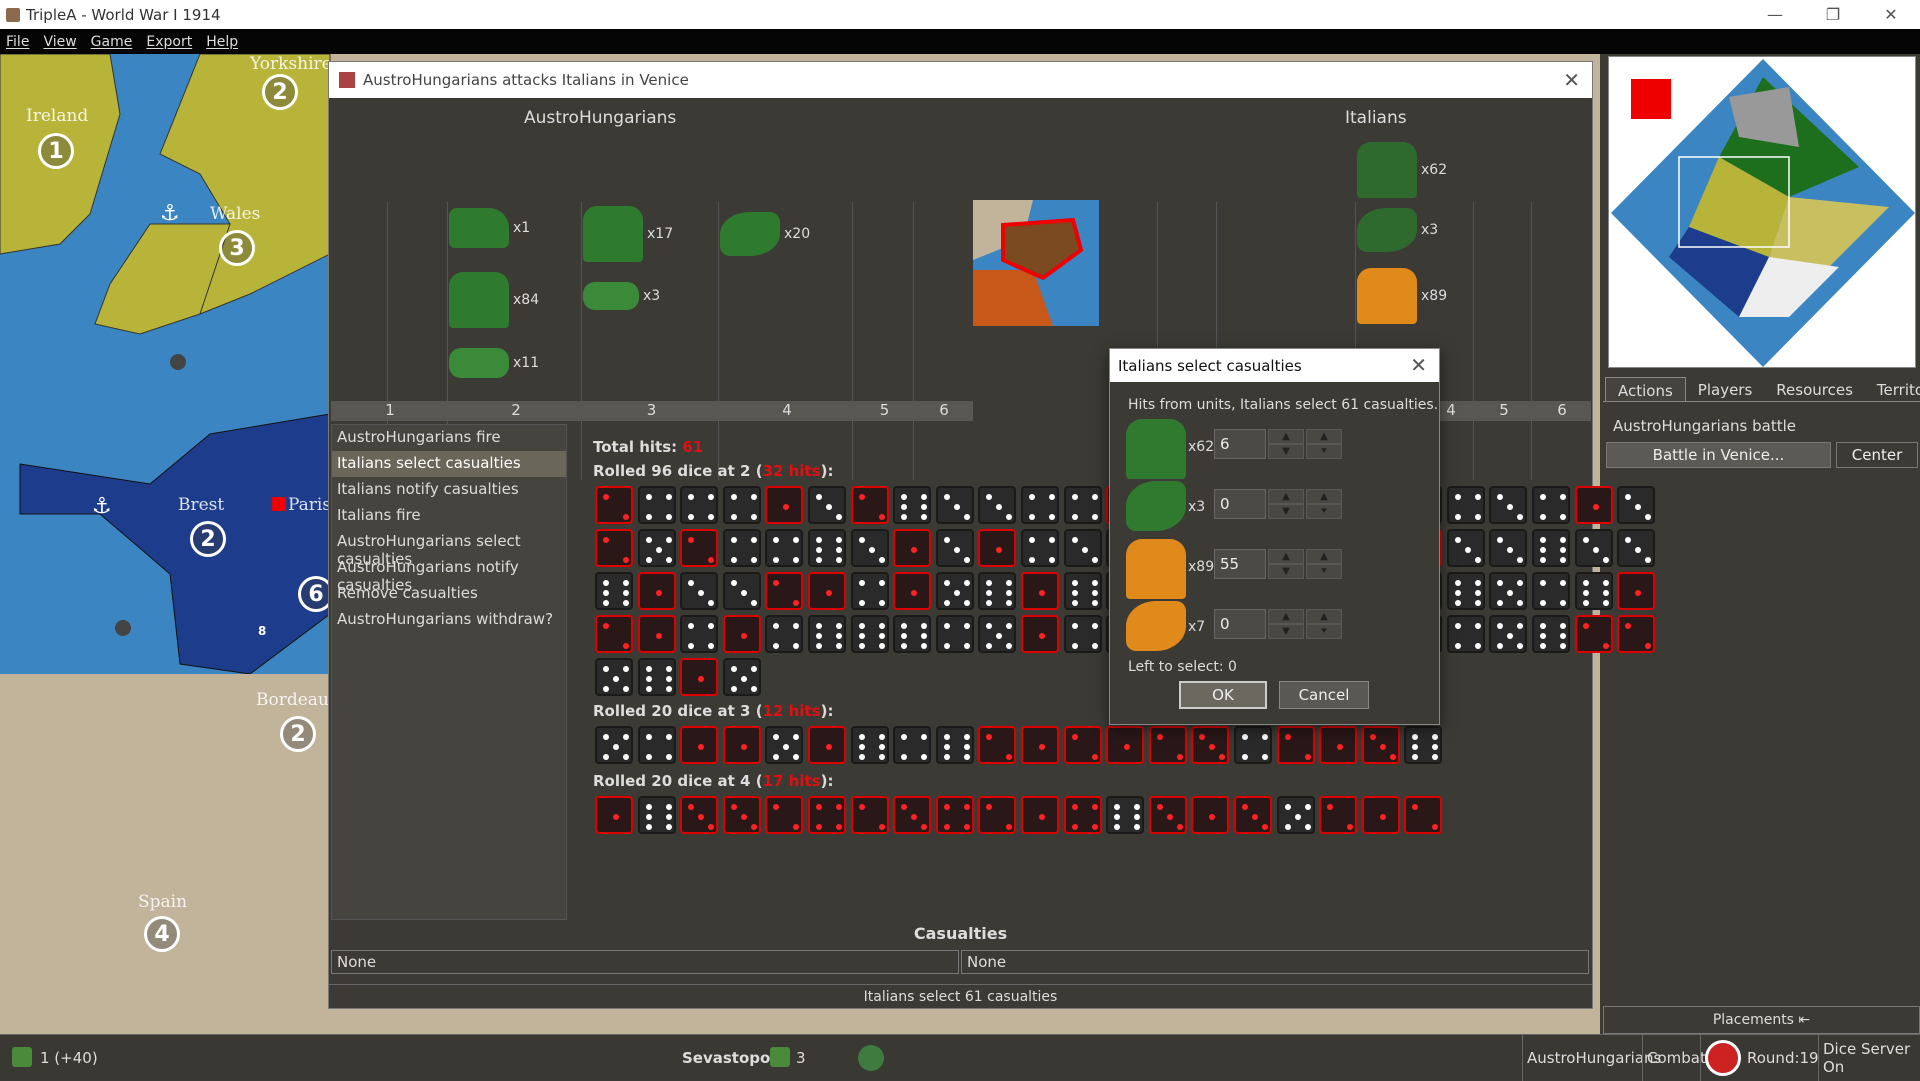  I want to click on tab-resources: Resources, so click(1814, 389).